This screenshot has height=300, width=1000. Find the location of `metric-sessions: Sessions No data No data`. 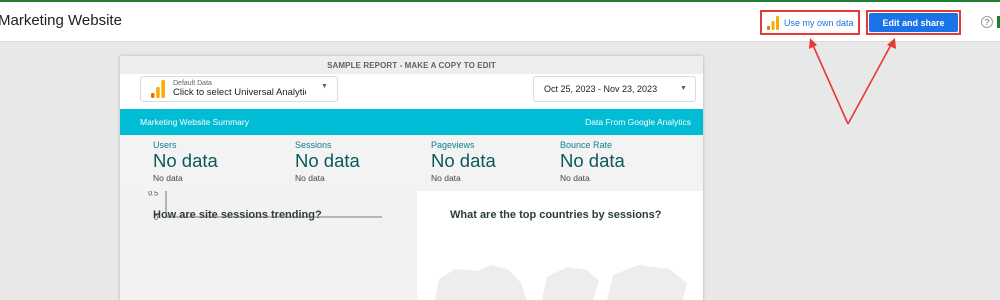

metric-sessions: Sessions No data No data is located at coordinates (327, 161).